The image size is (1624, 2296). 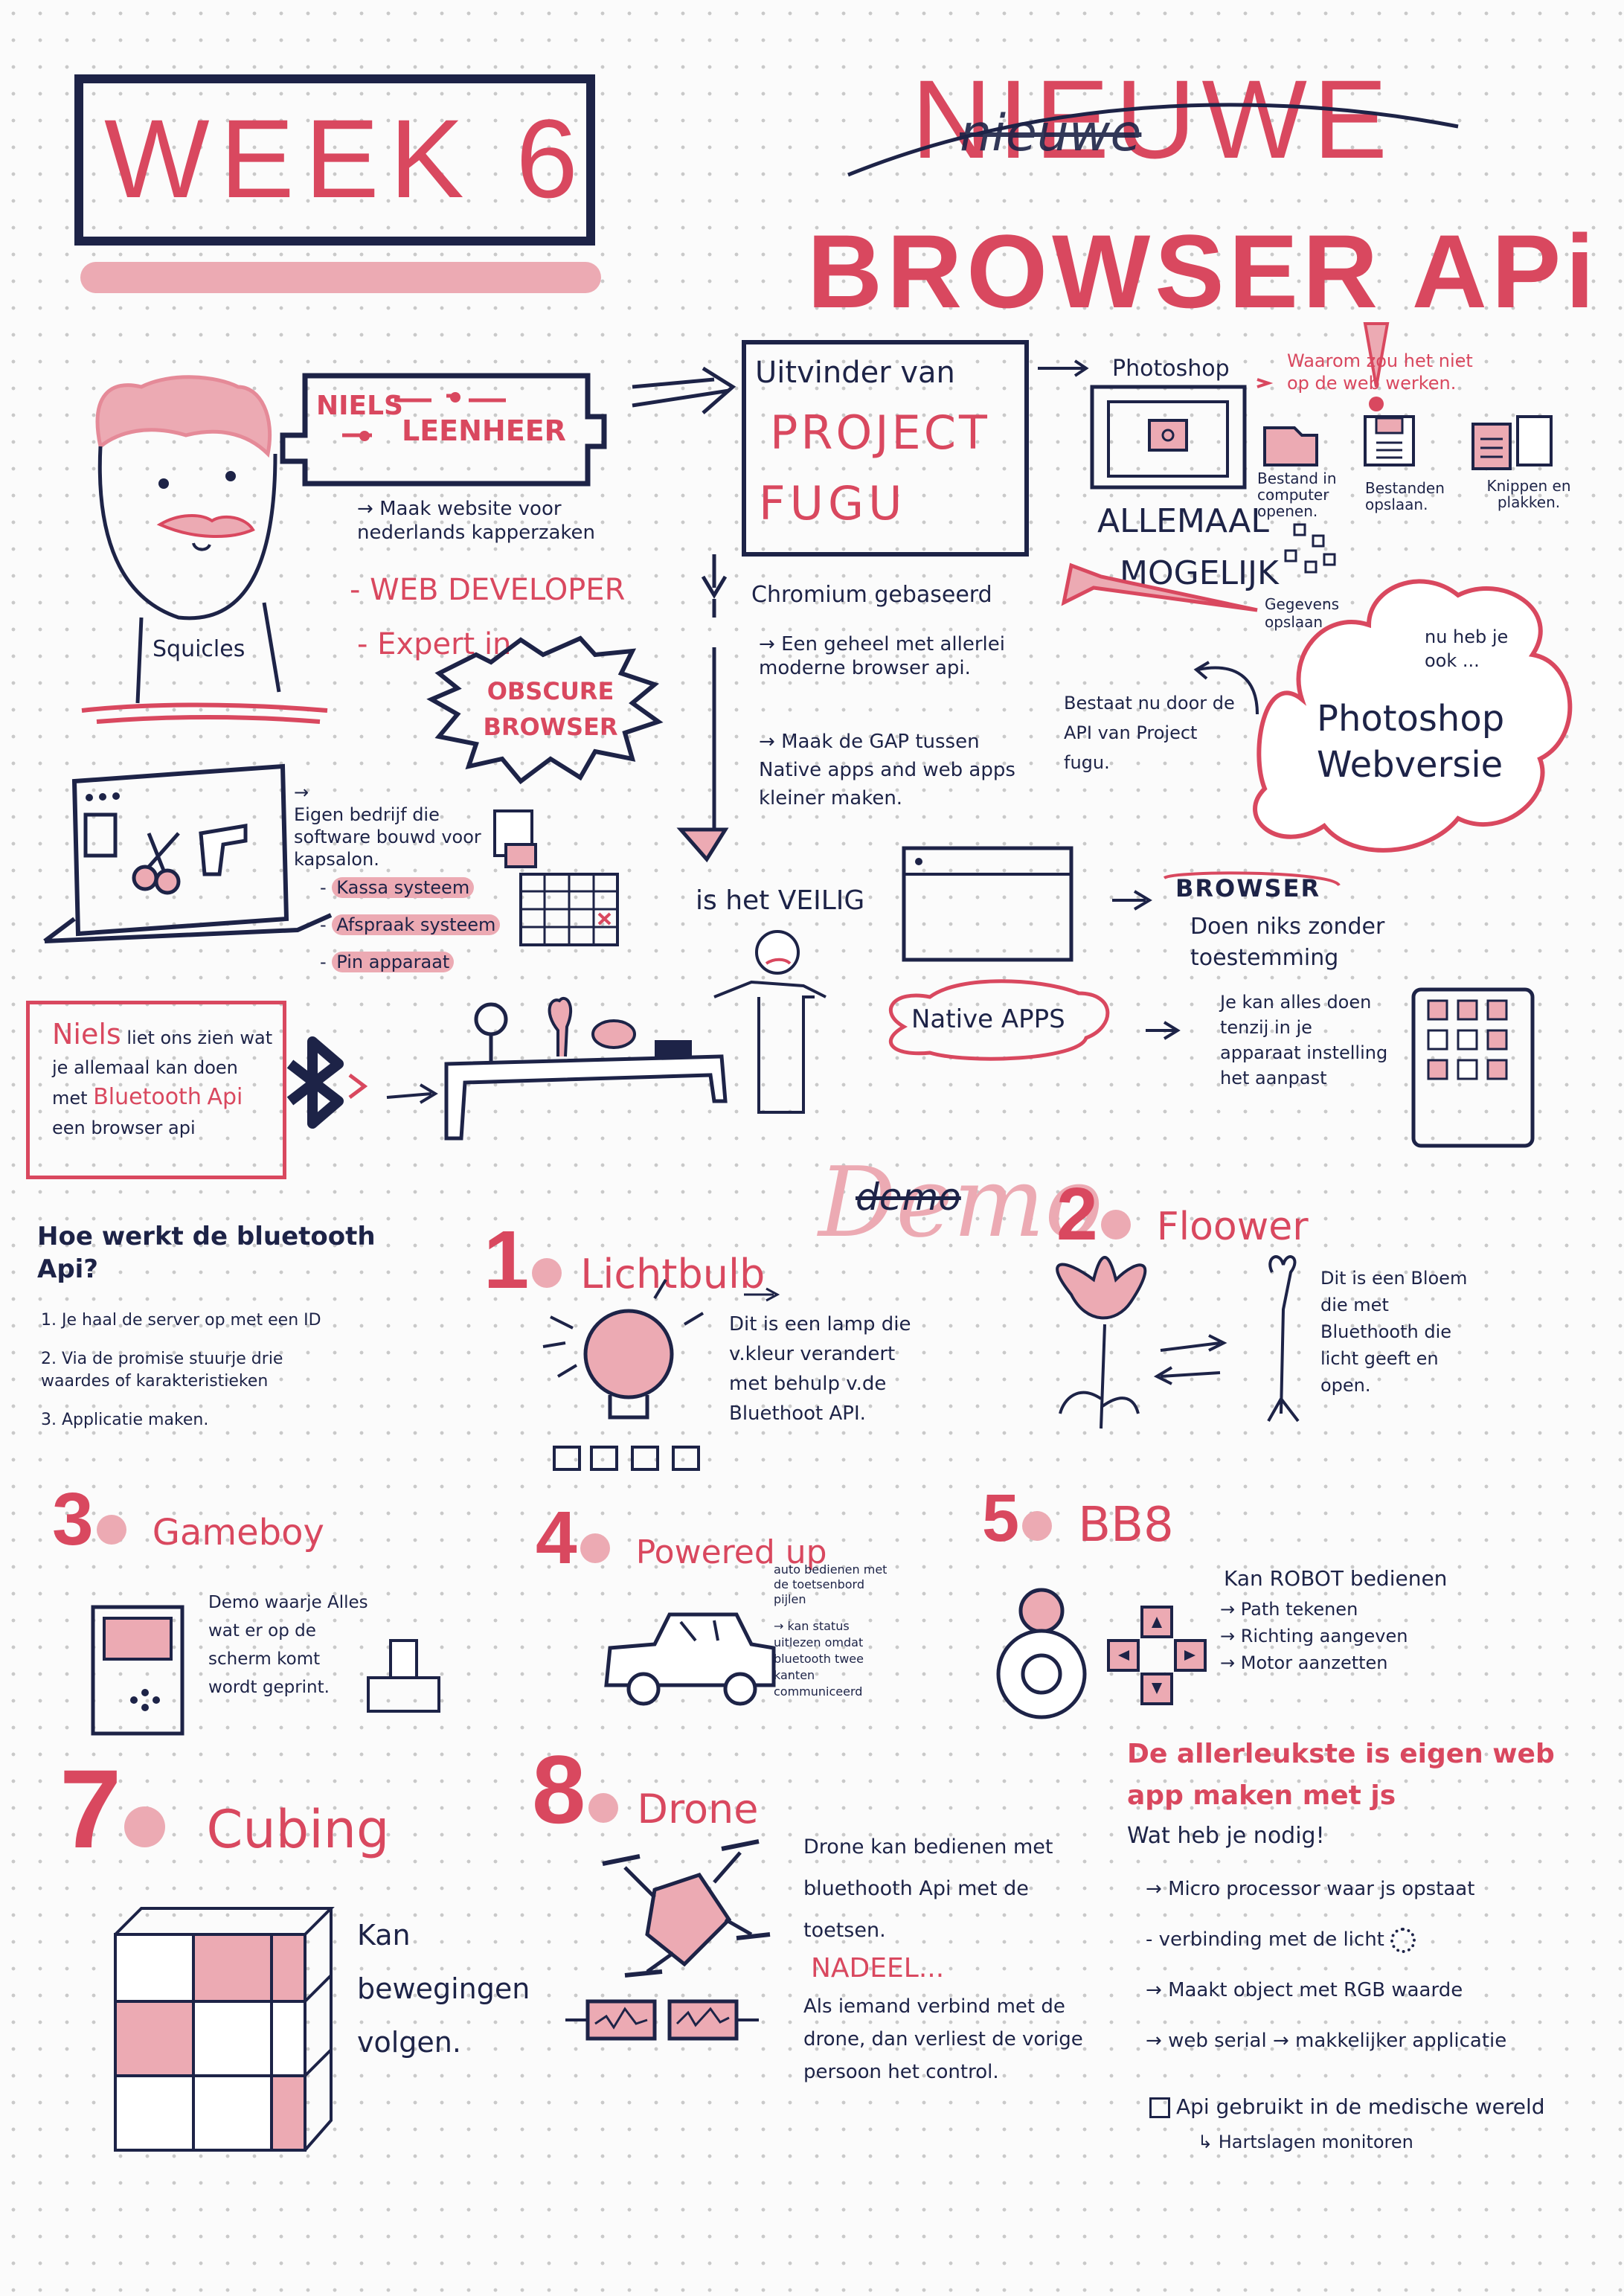 What do you see at coordinates (1310, 1889) in the screenshot?
I see `list-item: → Micro processor waar js opstaat` at bounding box center [1310, 1889].